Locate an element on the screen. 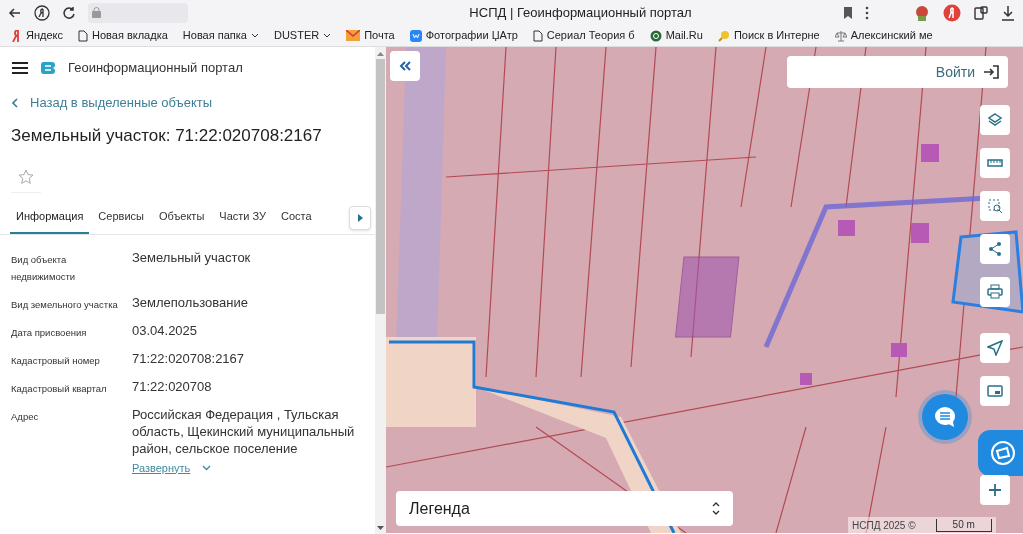 The height and width of the screenshot is (534, 1023). bookmark-folder: DUSTER is located at coordinates (302, 35).